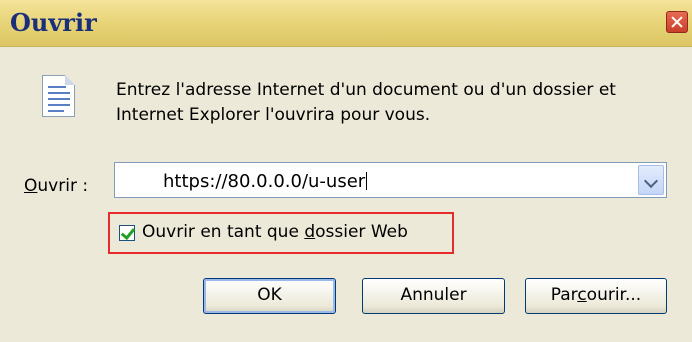 The width and height of the screenshot is (692, 342). Describe the element at coordinates (361, 232) in the screenshot. I see `web-folder-label-part2: ossier Web` at that location.